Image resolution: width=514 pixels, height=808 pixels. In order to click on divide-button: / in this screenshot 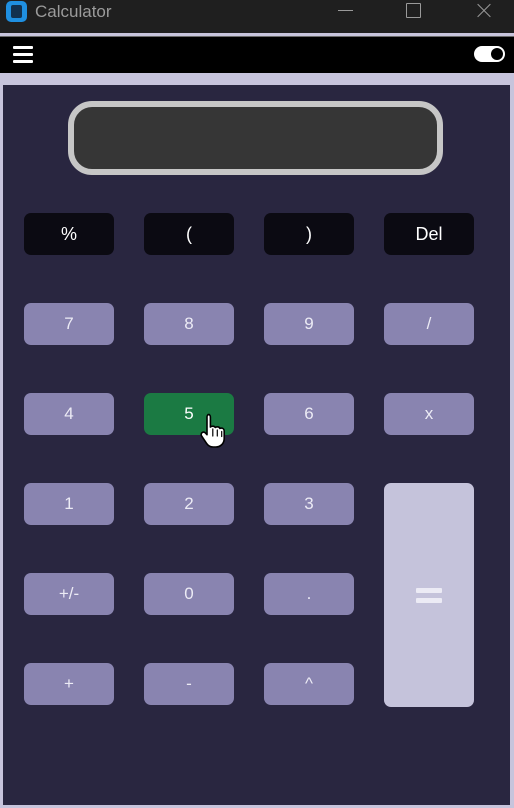, I will do `click(429, 324)`.